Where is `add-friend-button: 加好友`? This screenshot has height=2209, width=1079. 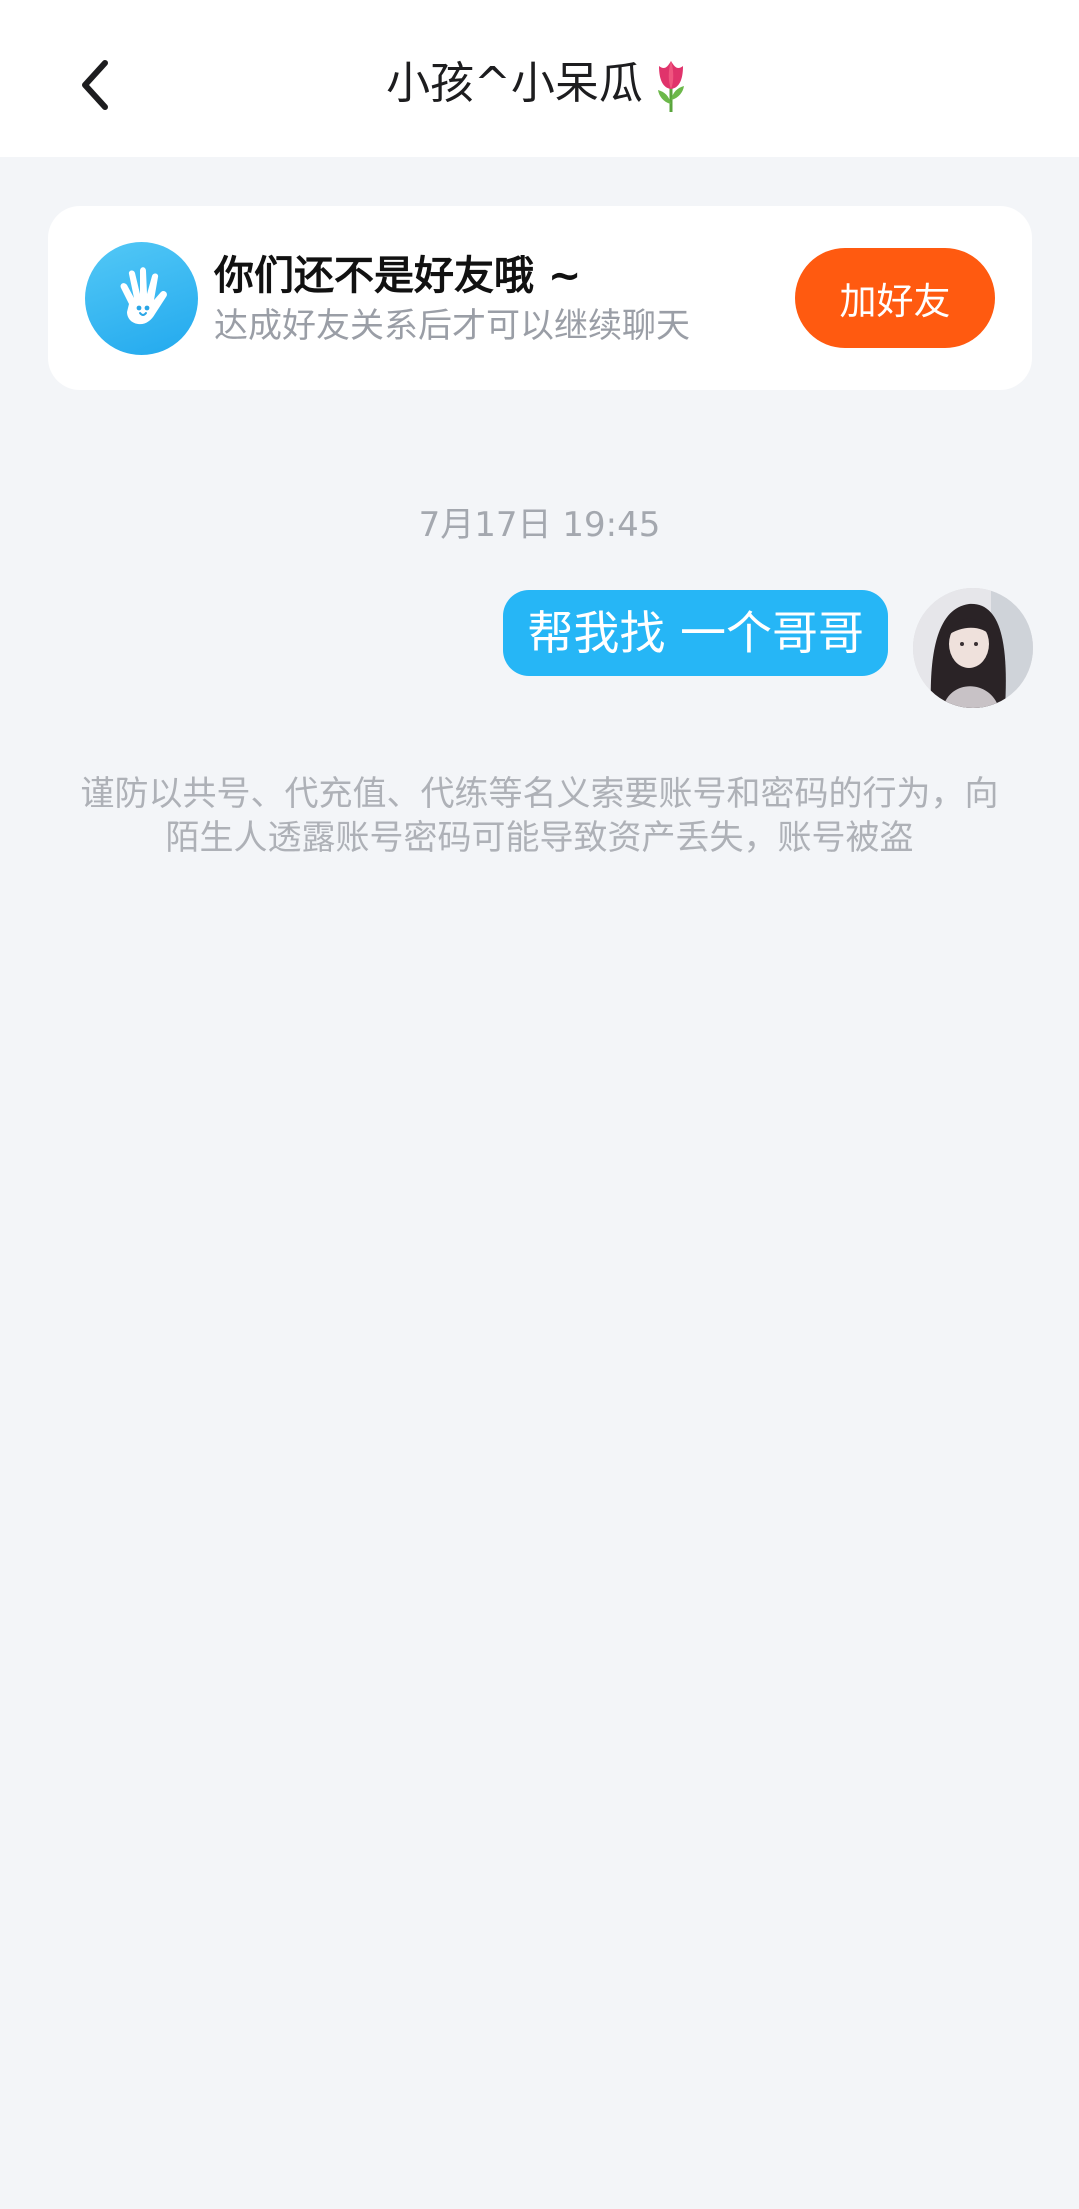
add-friend-button: 加好友 is located at coordinates (895, 298).